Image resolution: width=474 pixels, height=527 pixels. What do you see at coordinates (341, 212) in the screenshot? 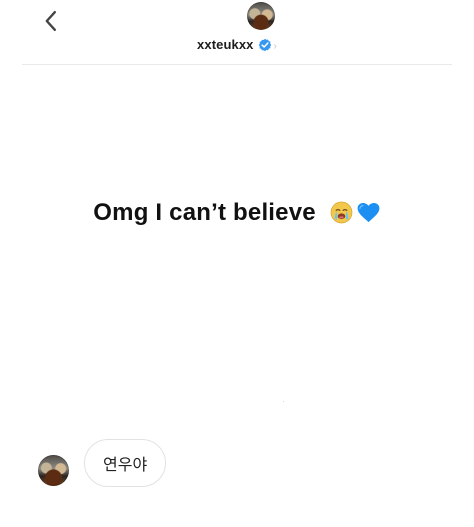
I see `loudly-crying-face-icon` at bounding box center [341, 212].